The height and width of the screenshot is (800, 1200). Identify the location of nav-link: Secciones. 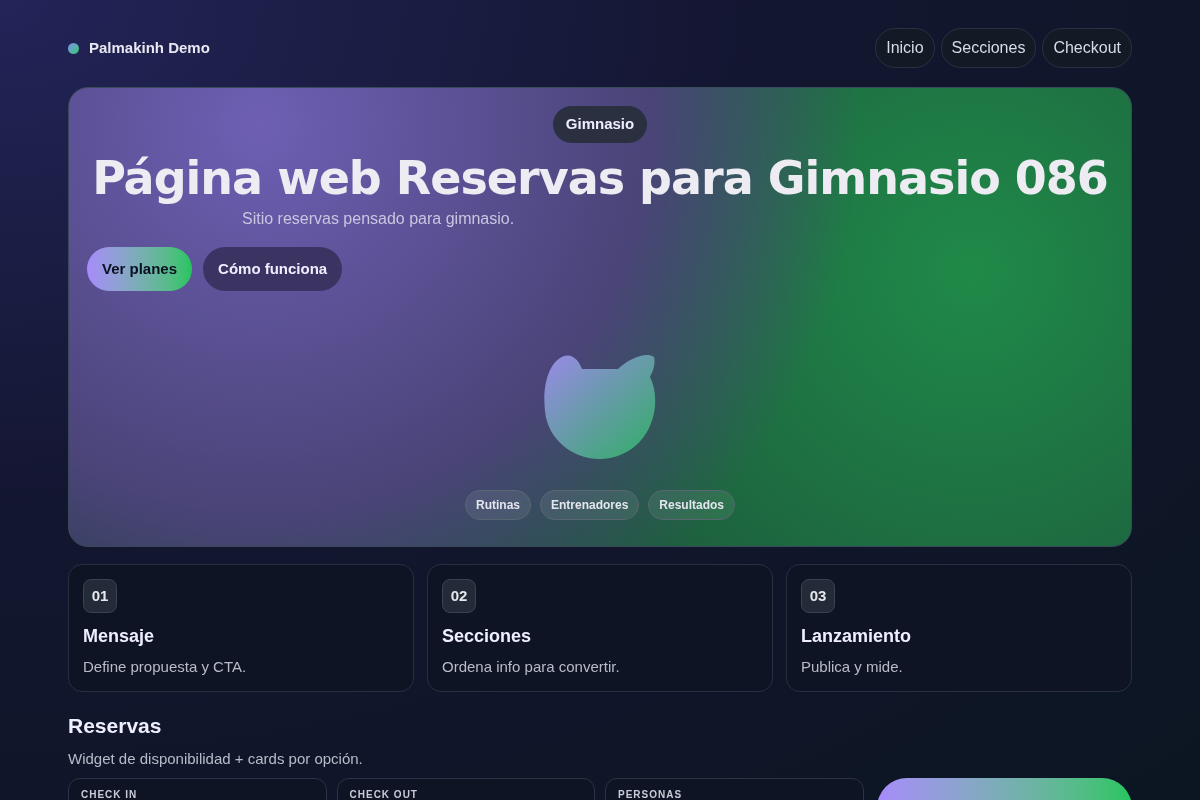
(988, 48).